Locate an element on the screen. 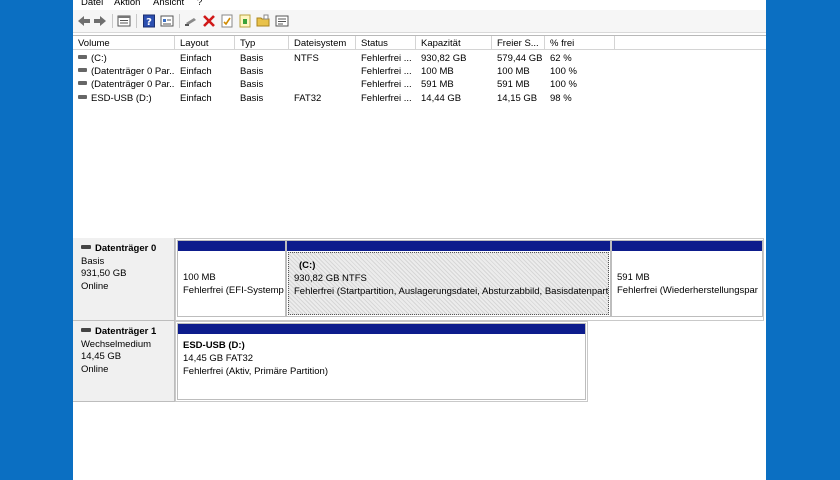 The width and height of the screenshot is (840, 480). folder-icon is located at coordinates (263, 21).